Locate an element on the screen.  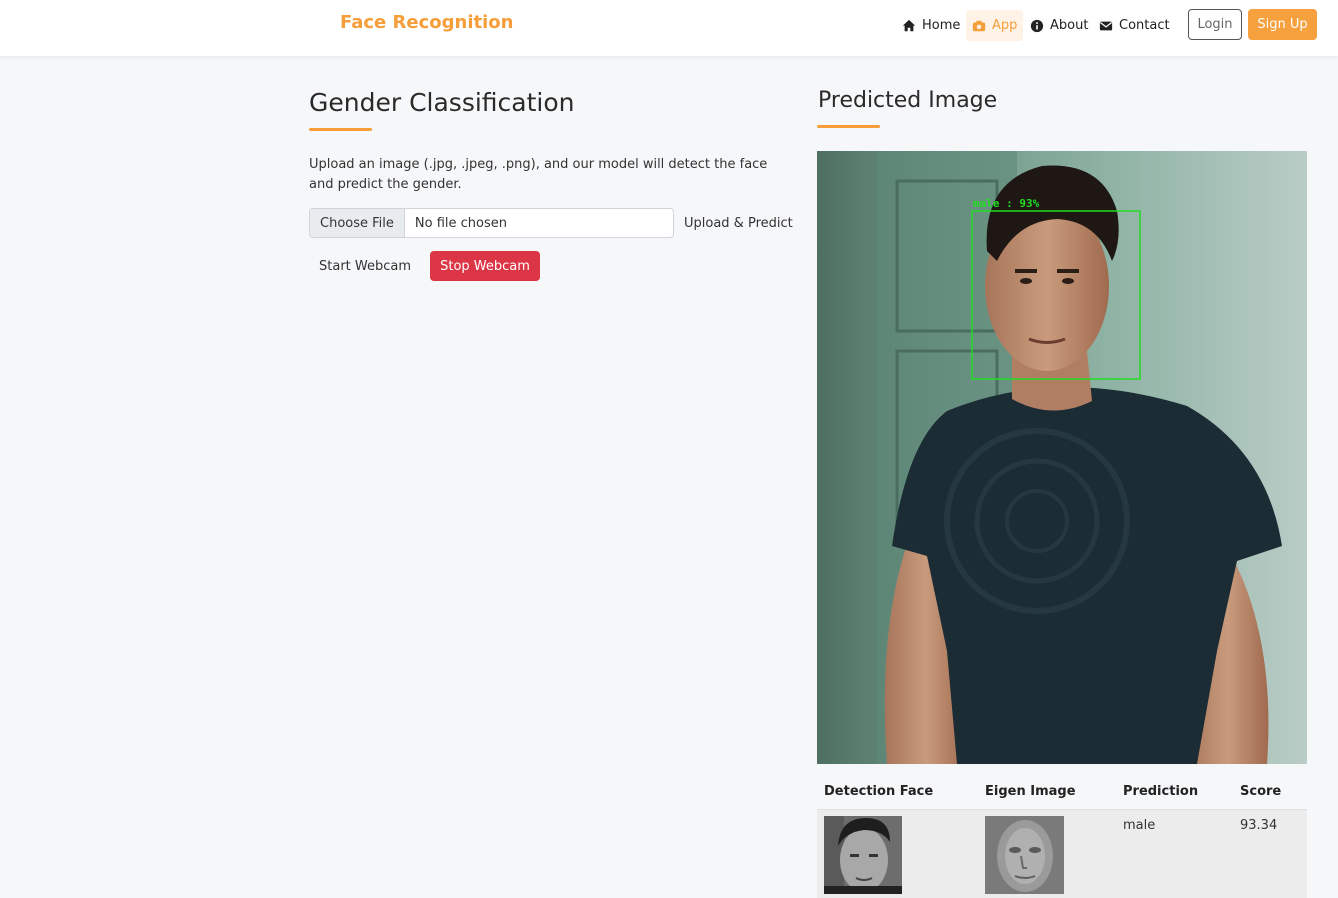
eigen-image is located at coordinates (1024, 855).